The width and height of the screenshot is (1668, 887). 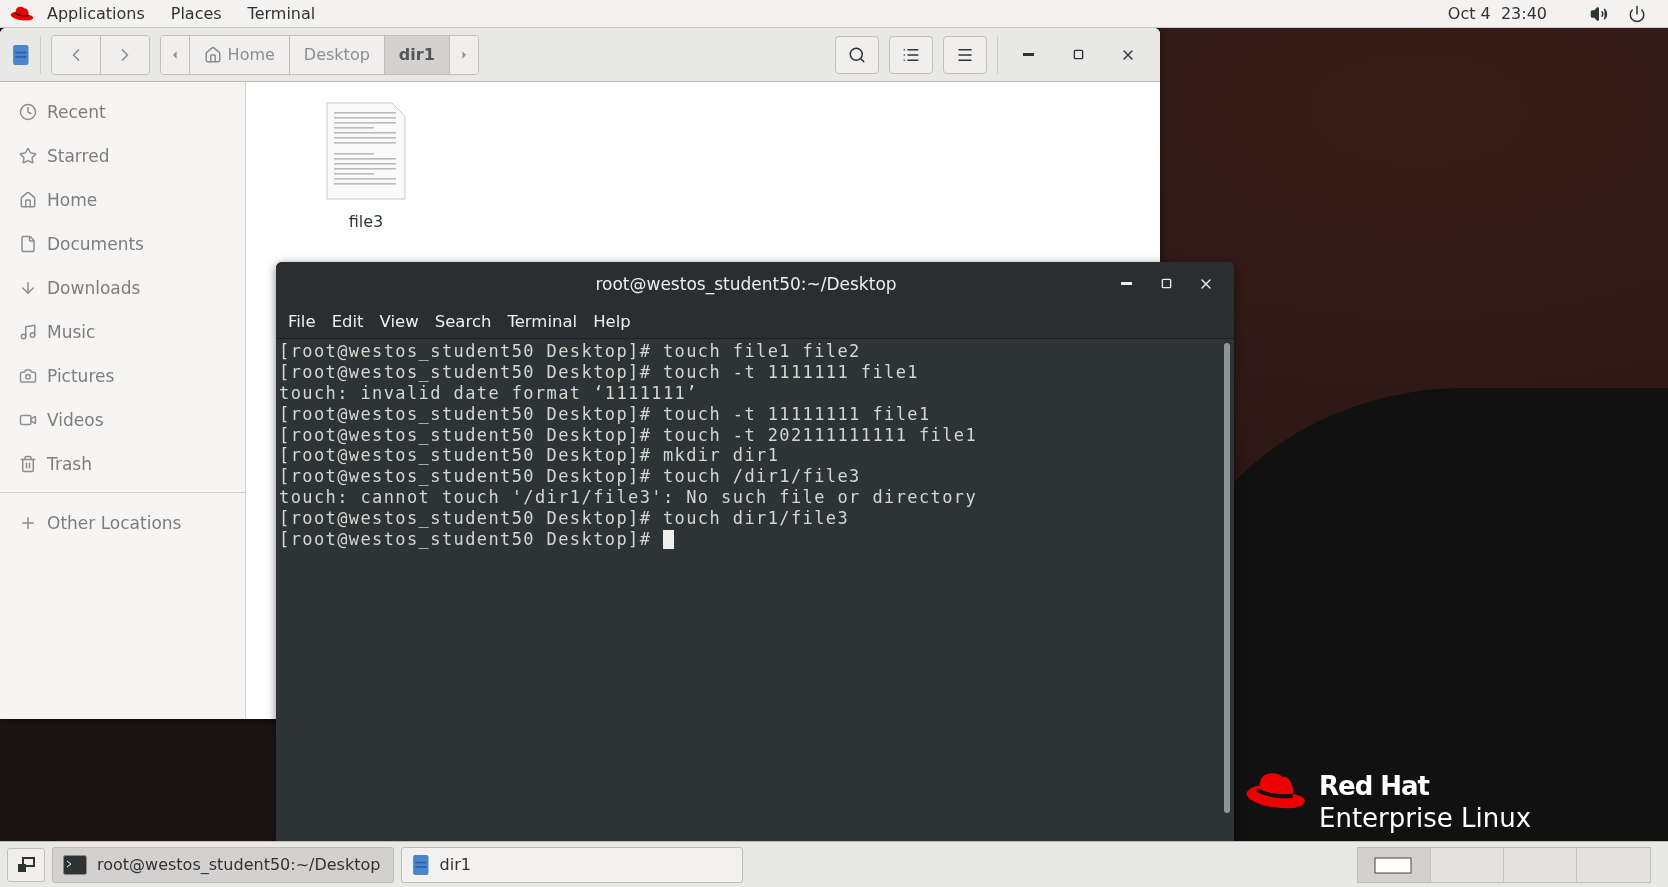 What do you see at coordinates (281, 13) in the screenshot?
I see `top-menu: Terminal` at bounding box center [281, 13].